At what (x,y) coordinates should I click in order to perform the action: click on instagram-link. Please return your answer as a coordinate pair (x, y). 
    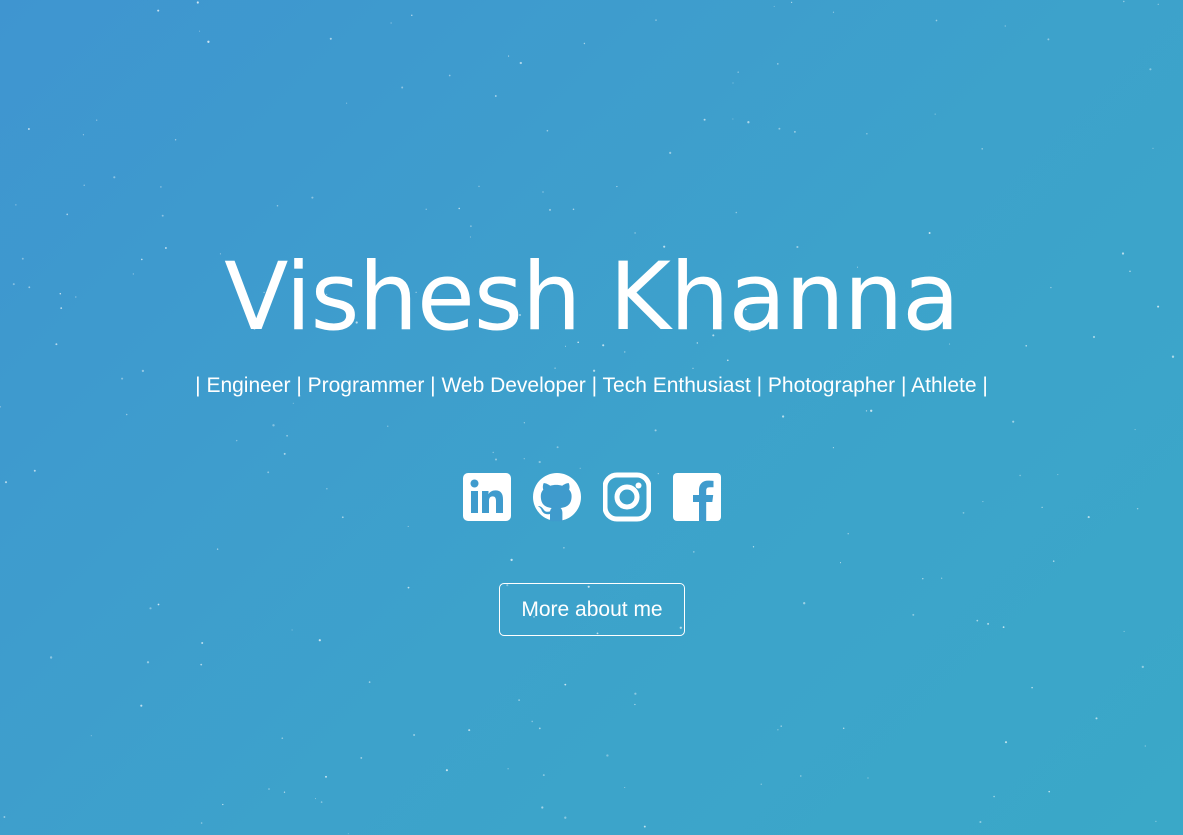
    Looking at the image, I should click on (626, 497).